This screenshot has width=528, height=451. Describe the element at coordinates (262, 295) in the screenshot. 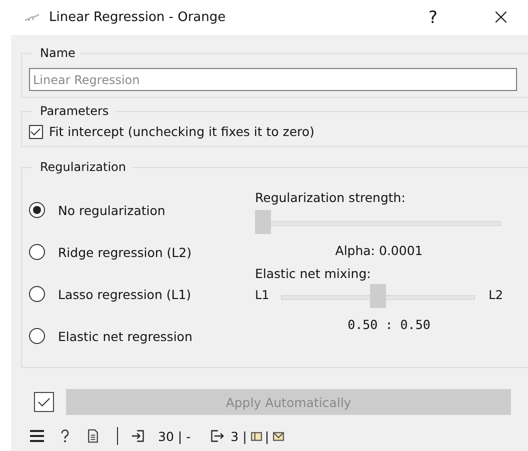

I see `slider-end-label: L1` at that location.